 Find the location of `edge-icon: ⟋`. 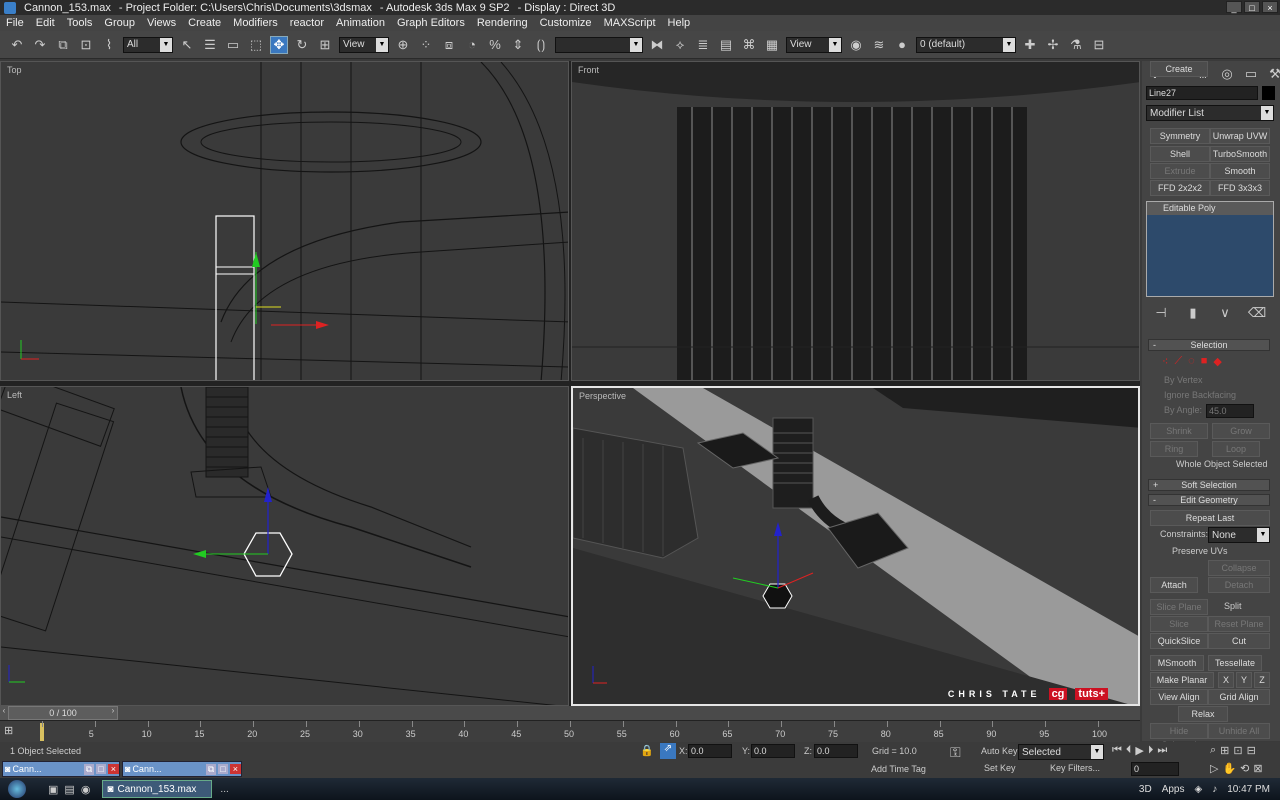

edge-icon: ⟋ is located at coordinates (1178, 361).